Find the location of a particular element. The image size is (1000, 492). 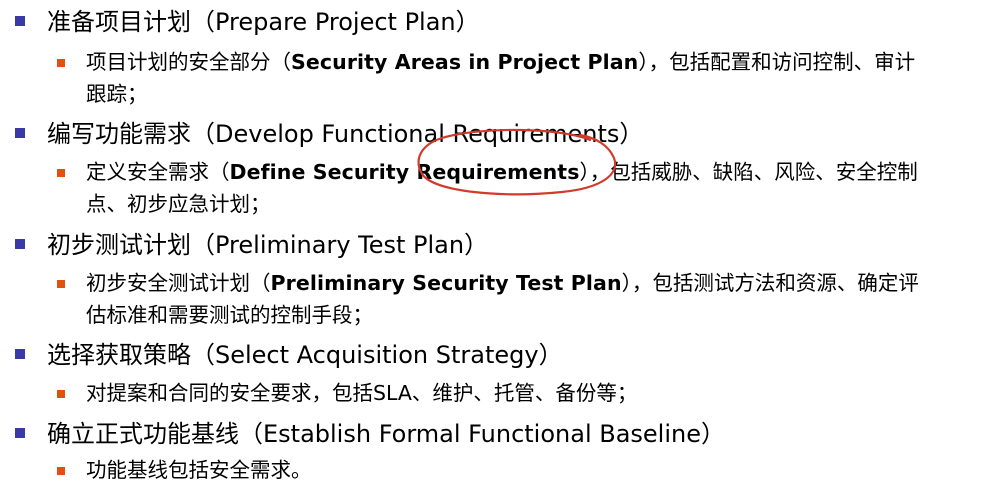

section-3-detail-bold: Preliminary Security Test Plan is located at coordinates (446, 283).